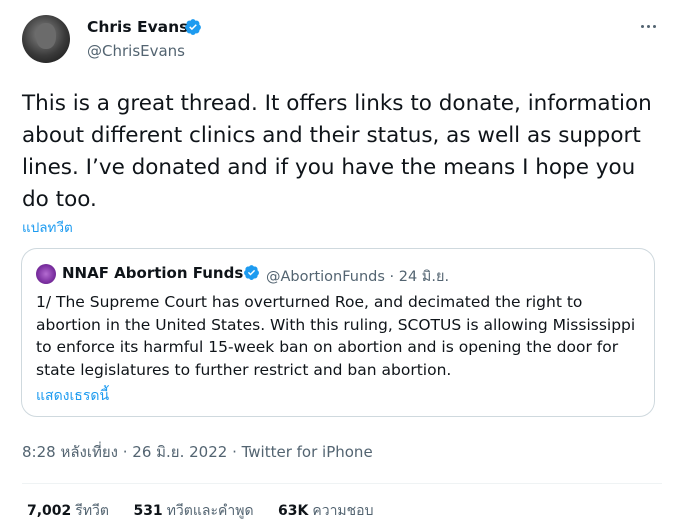 The height and width of the screenshot is (531, 680). I want to click on likes-stat: 63K ความชอบ, so click(325, 511).